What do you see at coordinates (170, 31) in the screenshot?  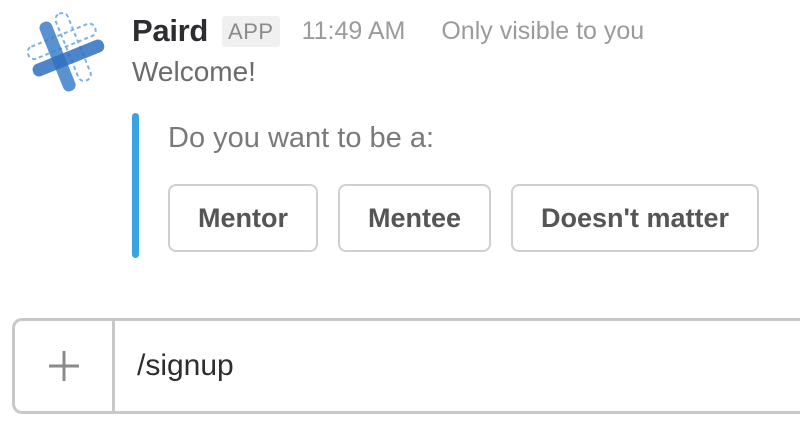 I see `sender-name: Paird` at bounding box center [170, 31].